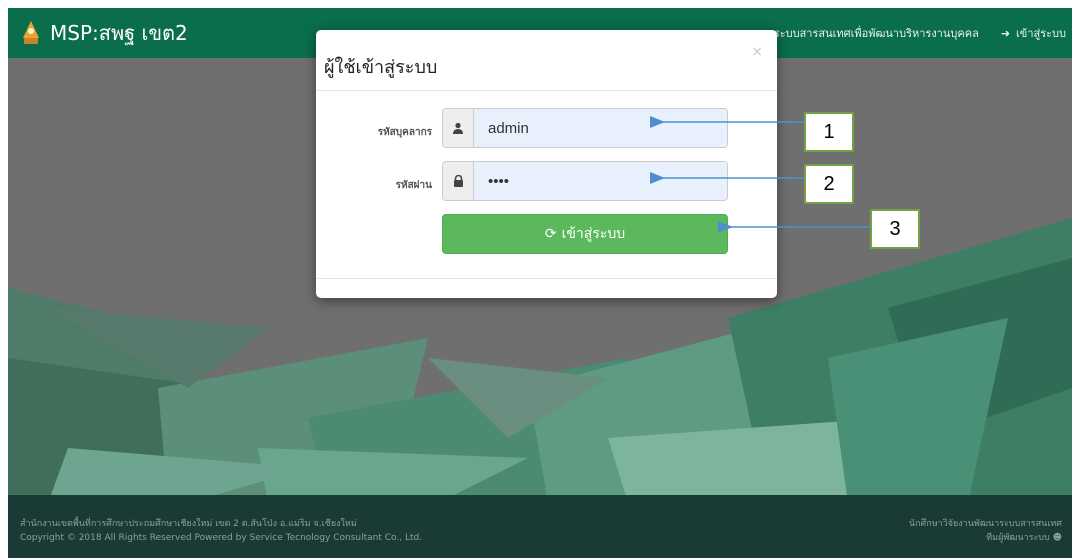 This screenshot has height=558, width=1072. Describe the element at coordinates (1005, 33) in the screenshot. I see `sign-in-icon: ➜` at that location.